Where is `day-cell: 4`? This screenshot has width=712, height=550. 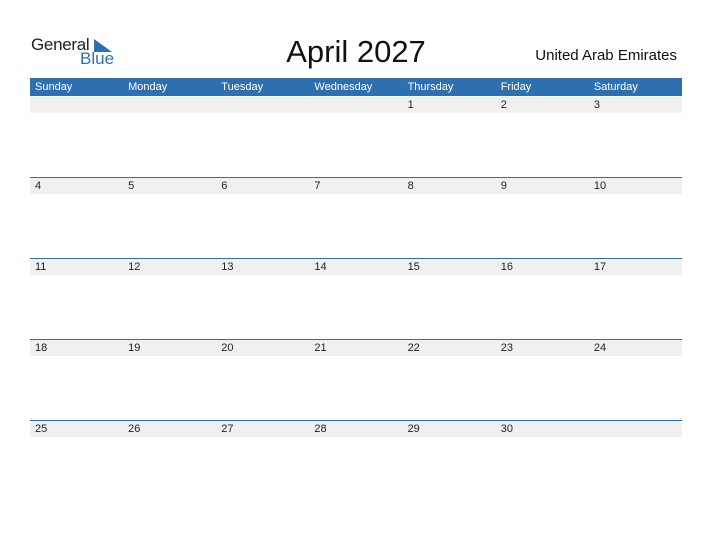
day-cell: 4 is located at coordinates (38, 186).